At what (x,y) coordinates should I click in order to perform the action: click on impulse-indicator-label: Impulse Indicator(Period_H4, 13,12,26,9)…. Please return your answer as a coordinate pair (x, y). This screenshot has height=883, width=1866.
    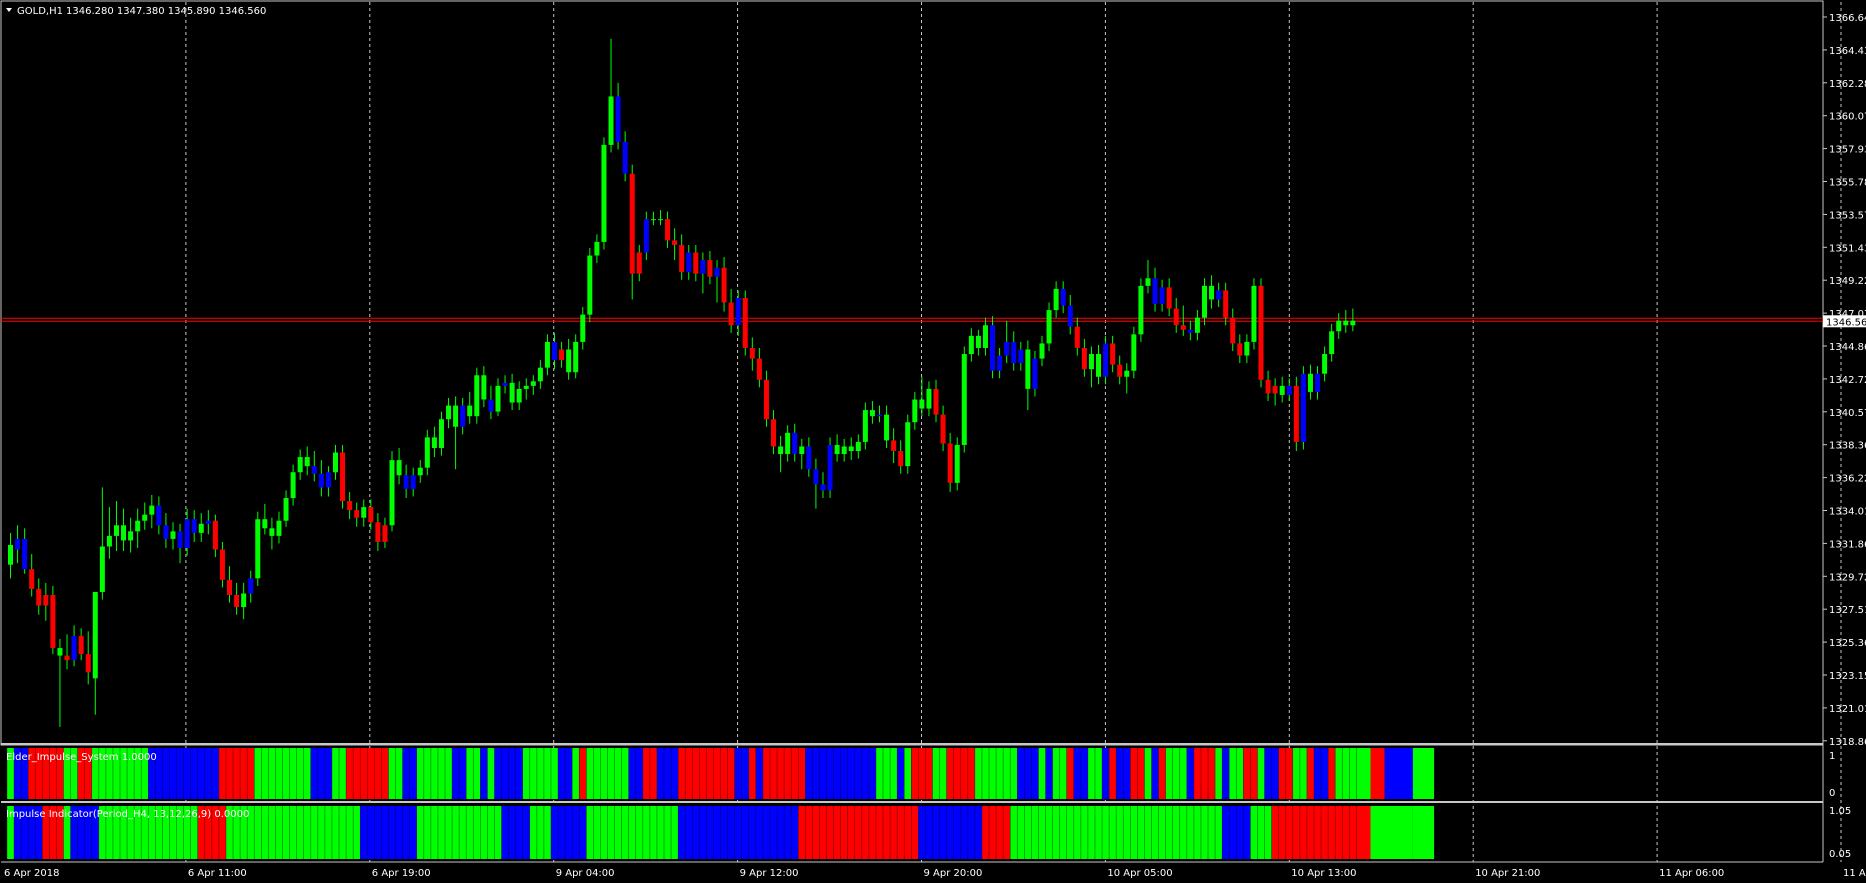
    Looking at the image, I should click on (127, 814).